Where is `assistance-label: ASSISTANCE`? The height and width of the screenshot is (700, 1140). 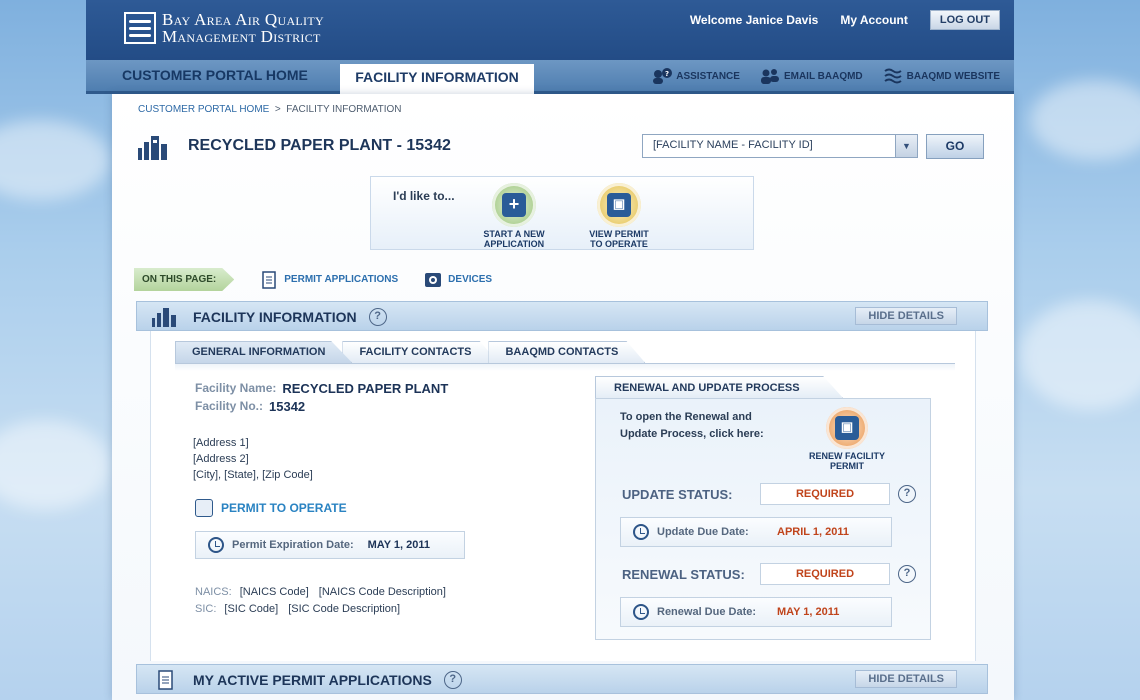
assistance-label: ASSISTANCE is located at coordinates (708, 76).